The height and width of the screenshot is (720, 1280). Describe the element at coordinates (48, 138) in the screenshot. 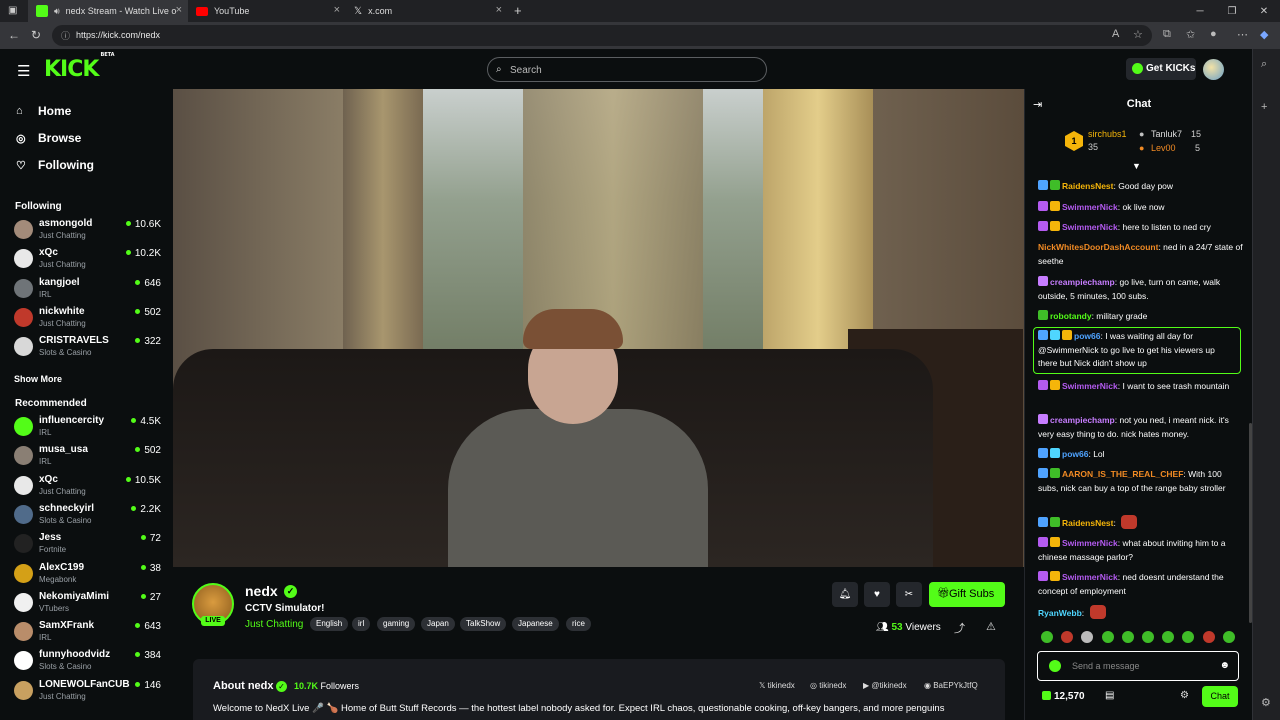

I see `nav-browse: ◎ Browse` at that location.